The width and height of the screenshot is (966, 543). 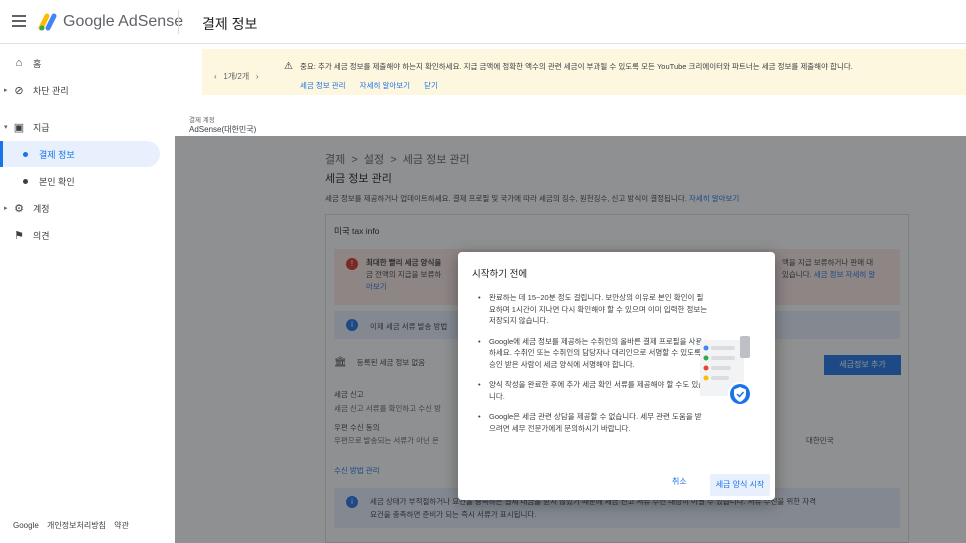 I want to click on terms-link: 약관, so click(x=121, y=525).